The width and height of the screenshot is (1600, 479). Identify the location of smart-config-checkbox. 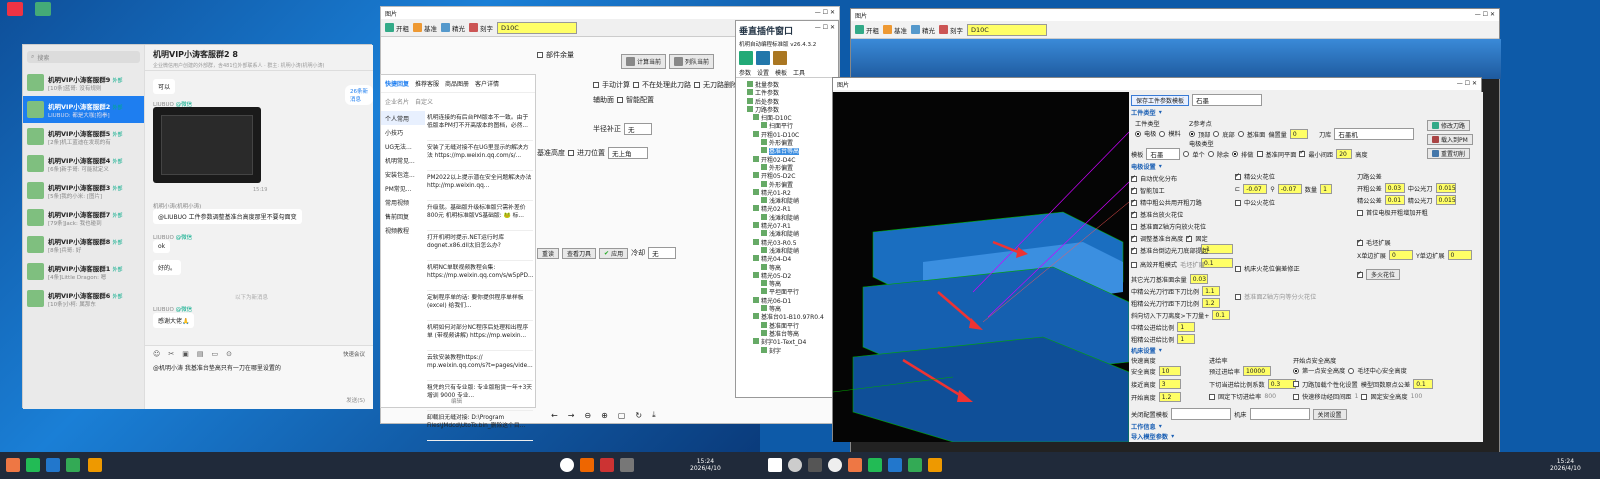
(620, 100).